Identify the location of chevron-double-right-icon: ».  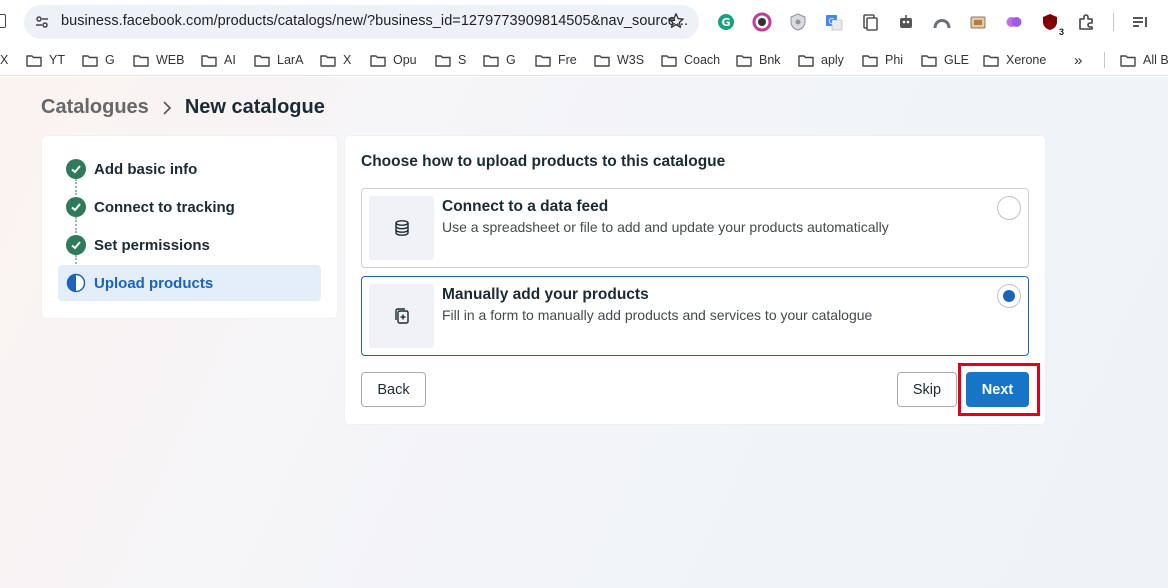
(1078, 60).